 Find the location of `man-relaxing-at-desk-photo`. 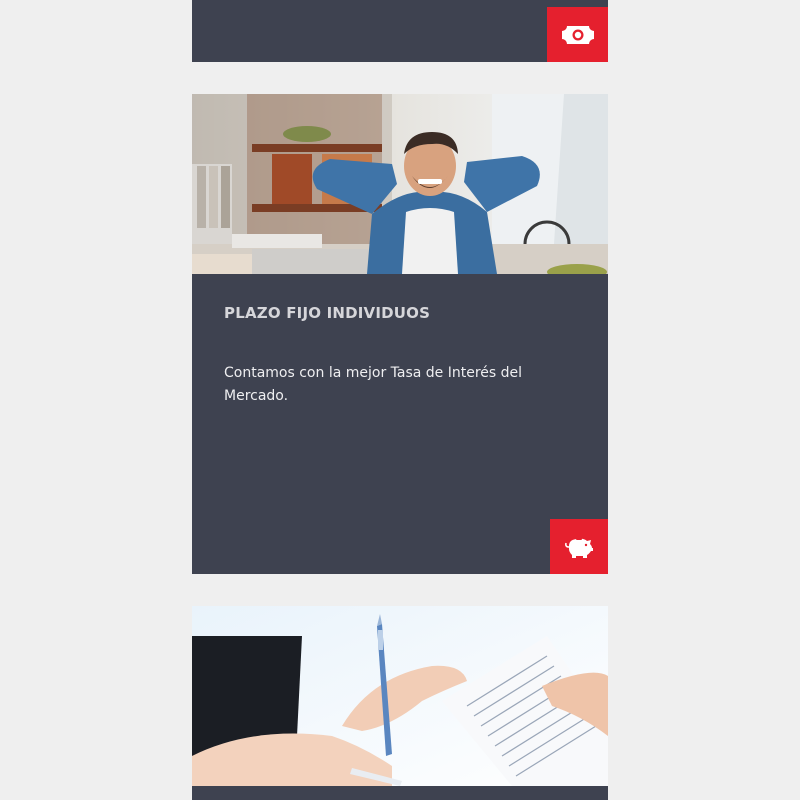

man-relaxing-at-desk-photo is located at coordinates (400, 184).